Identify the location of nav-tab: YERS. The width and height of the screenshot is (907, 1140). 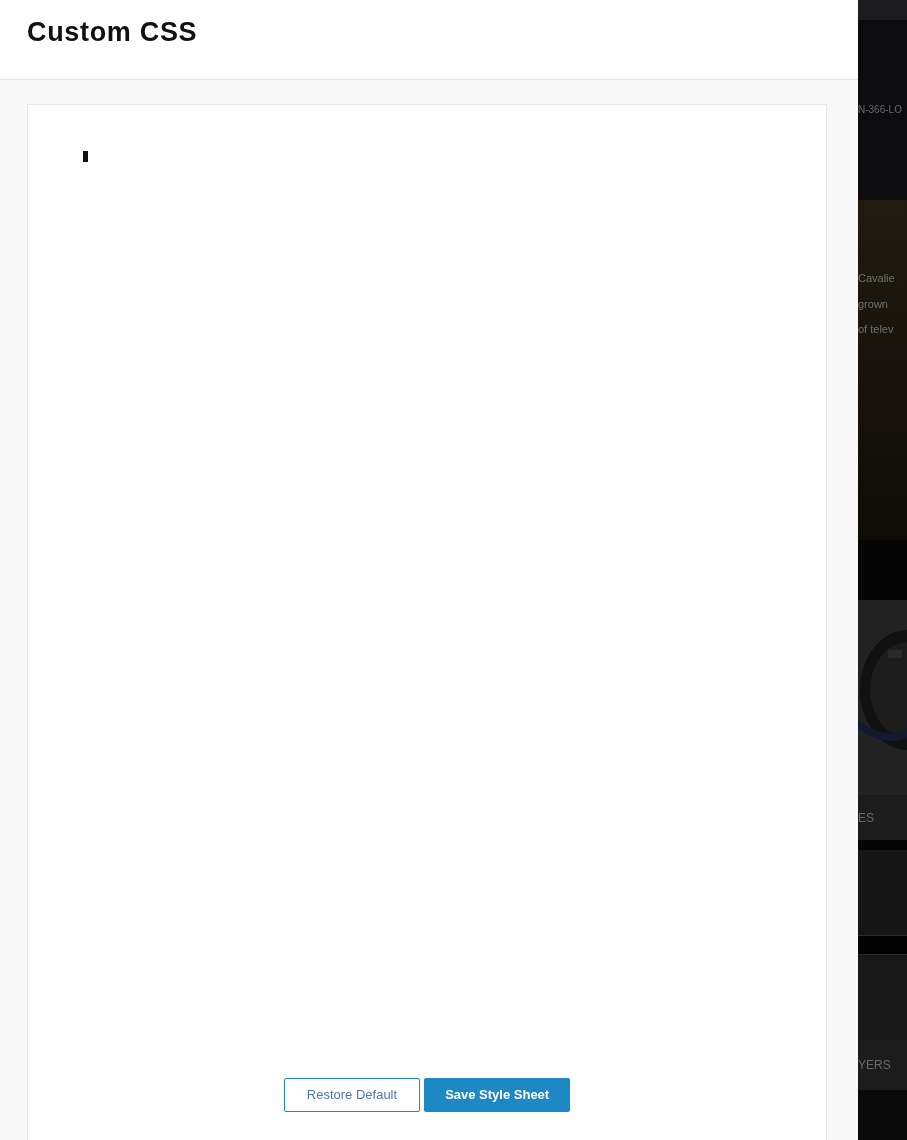
(874, 1065).